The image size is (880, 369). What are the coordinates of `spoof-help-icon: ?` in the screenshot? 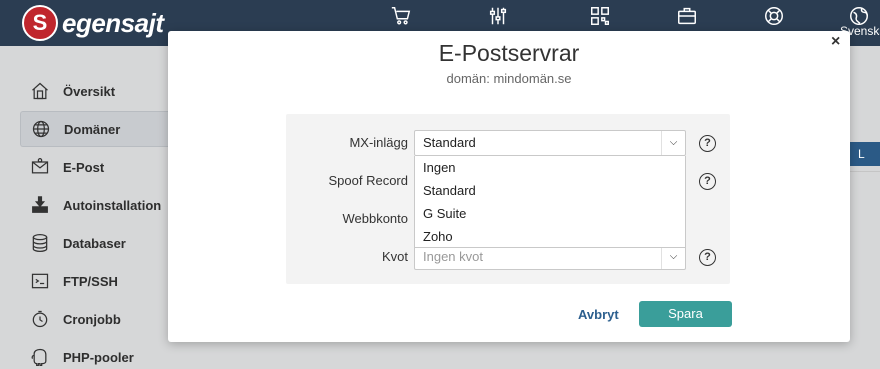 It's located at (707, 181).